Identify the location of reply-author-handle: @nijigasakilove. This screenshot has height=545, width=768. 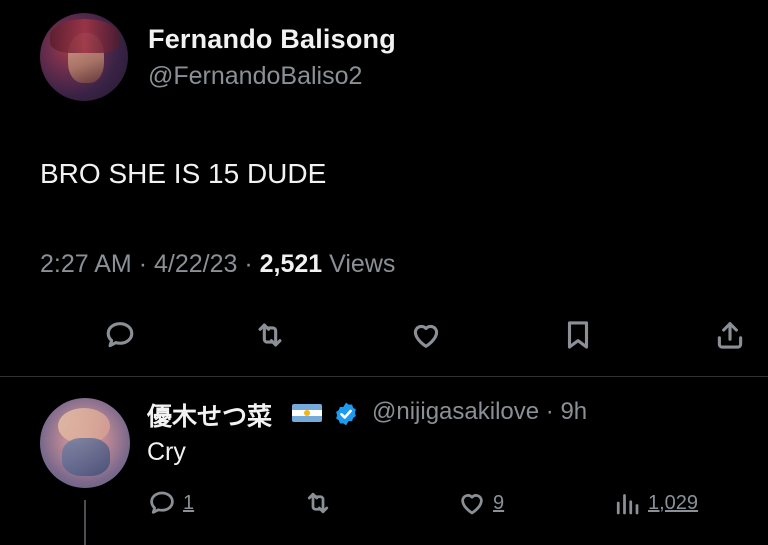
(455, 411).